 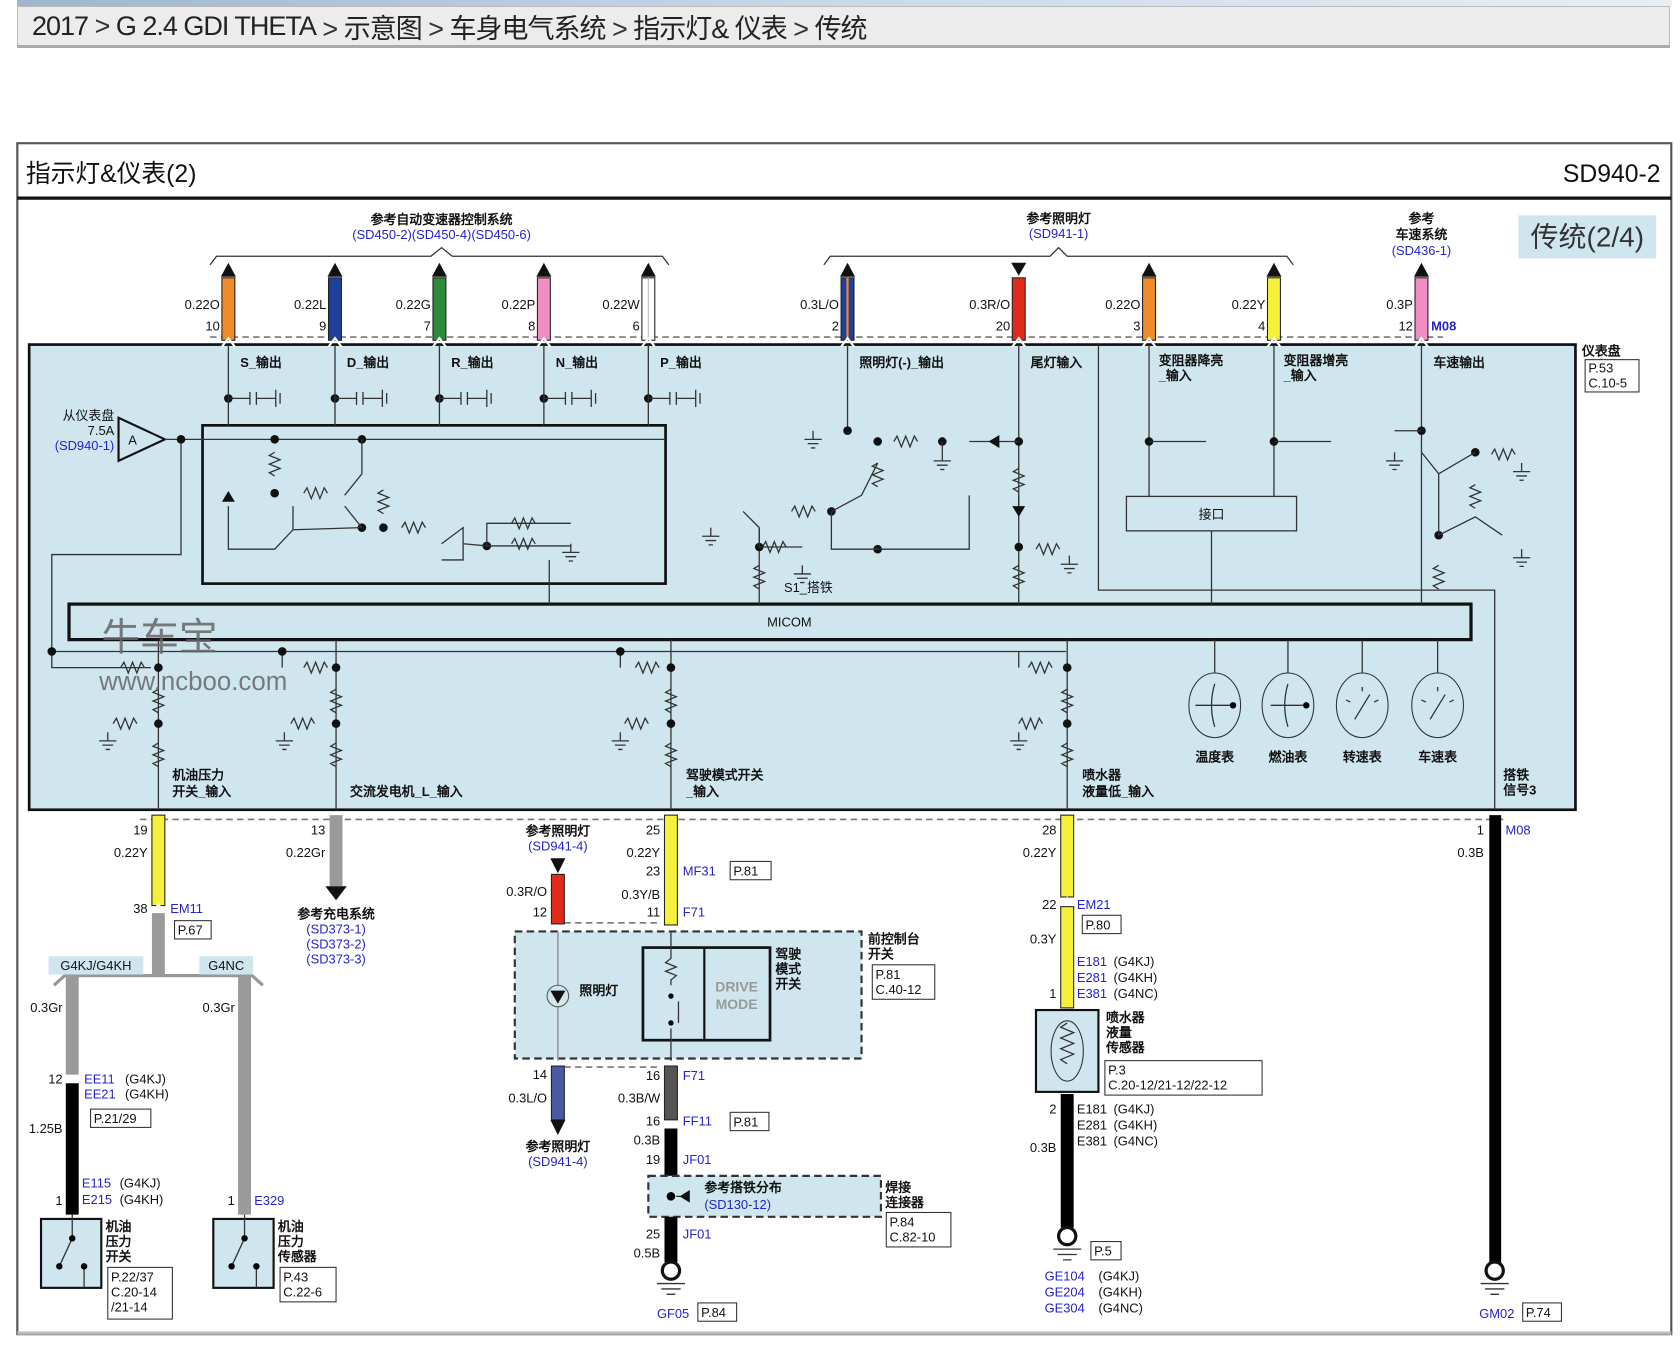 What do you see at coordinates (653, 1233) in the screenshot?
I see `drive-pin7: 25` at bounding box center [653, 1233].